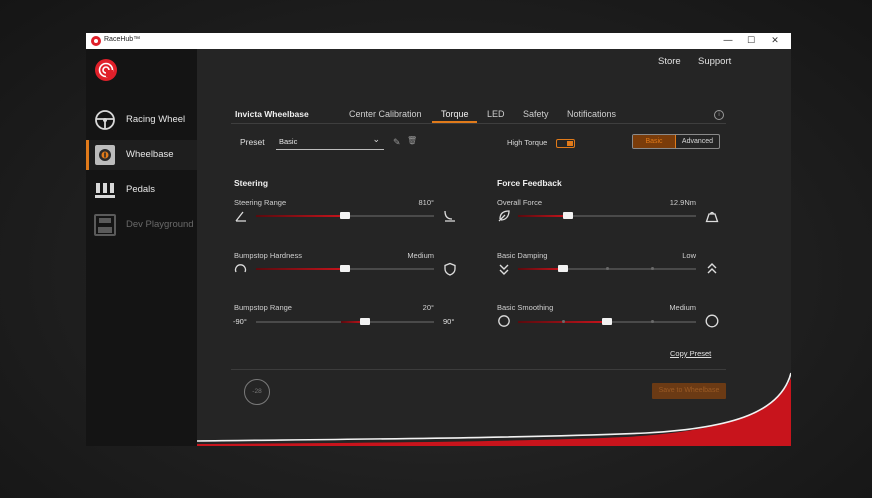  What do you see at coordinates (240, 268) in the screenshot?
I see `soft-bumpstop-icon` at bounding box center [240, 268].